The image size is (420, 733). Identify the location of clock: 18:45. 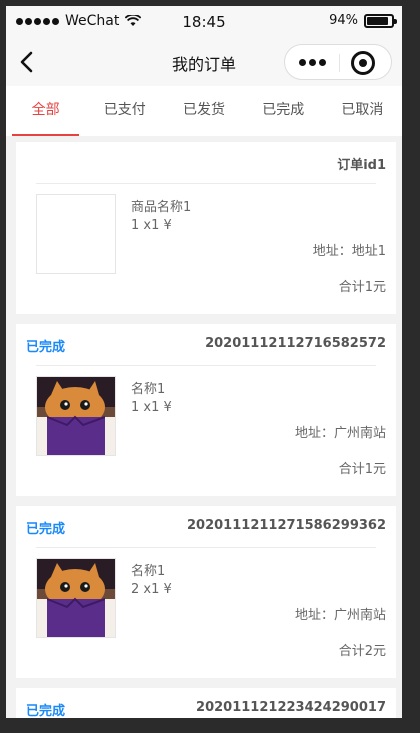
(204, 22).